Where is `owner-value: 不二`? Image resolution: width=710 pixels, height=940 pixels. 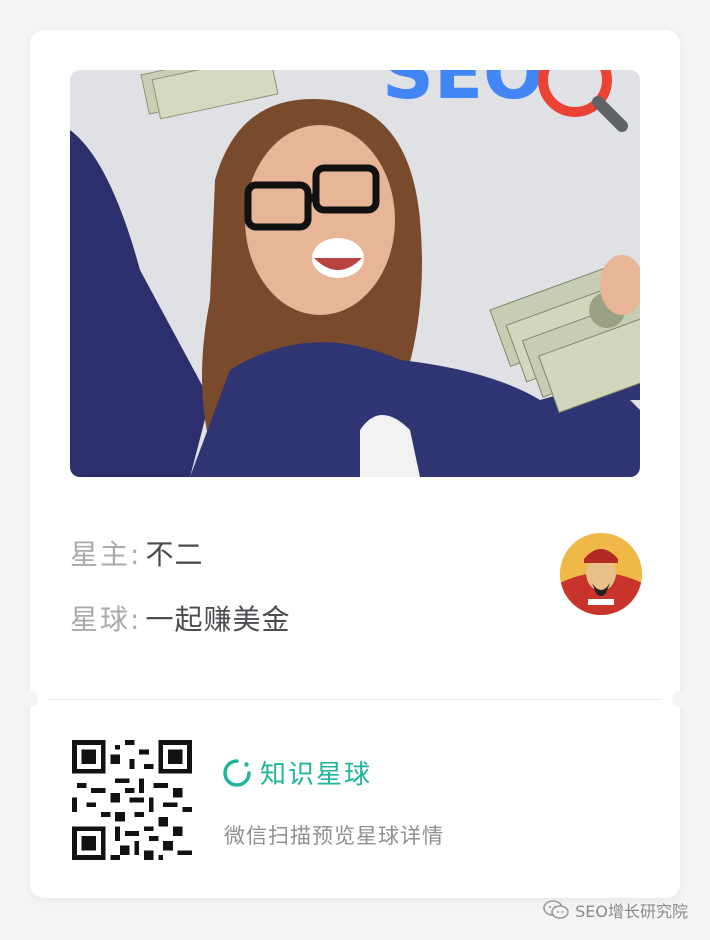 owner-value: 不二 is located at coordinates (174, 554).